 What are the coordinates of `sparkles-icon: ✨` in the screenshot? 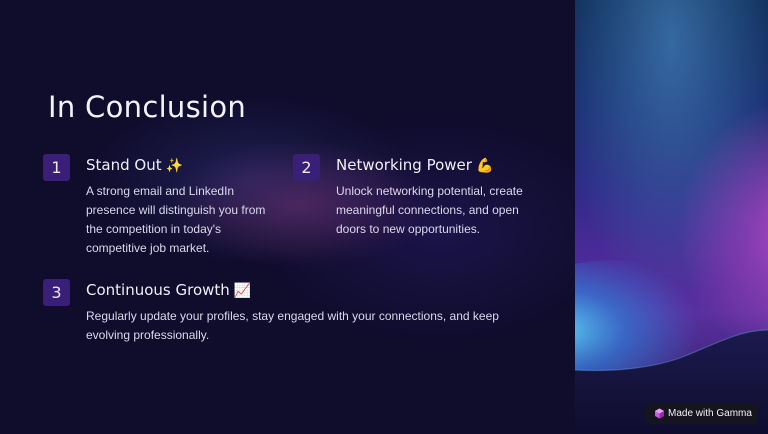 It's located at (174, 166).